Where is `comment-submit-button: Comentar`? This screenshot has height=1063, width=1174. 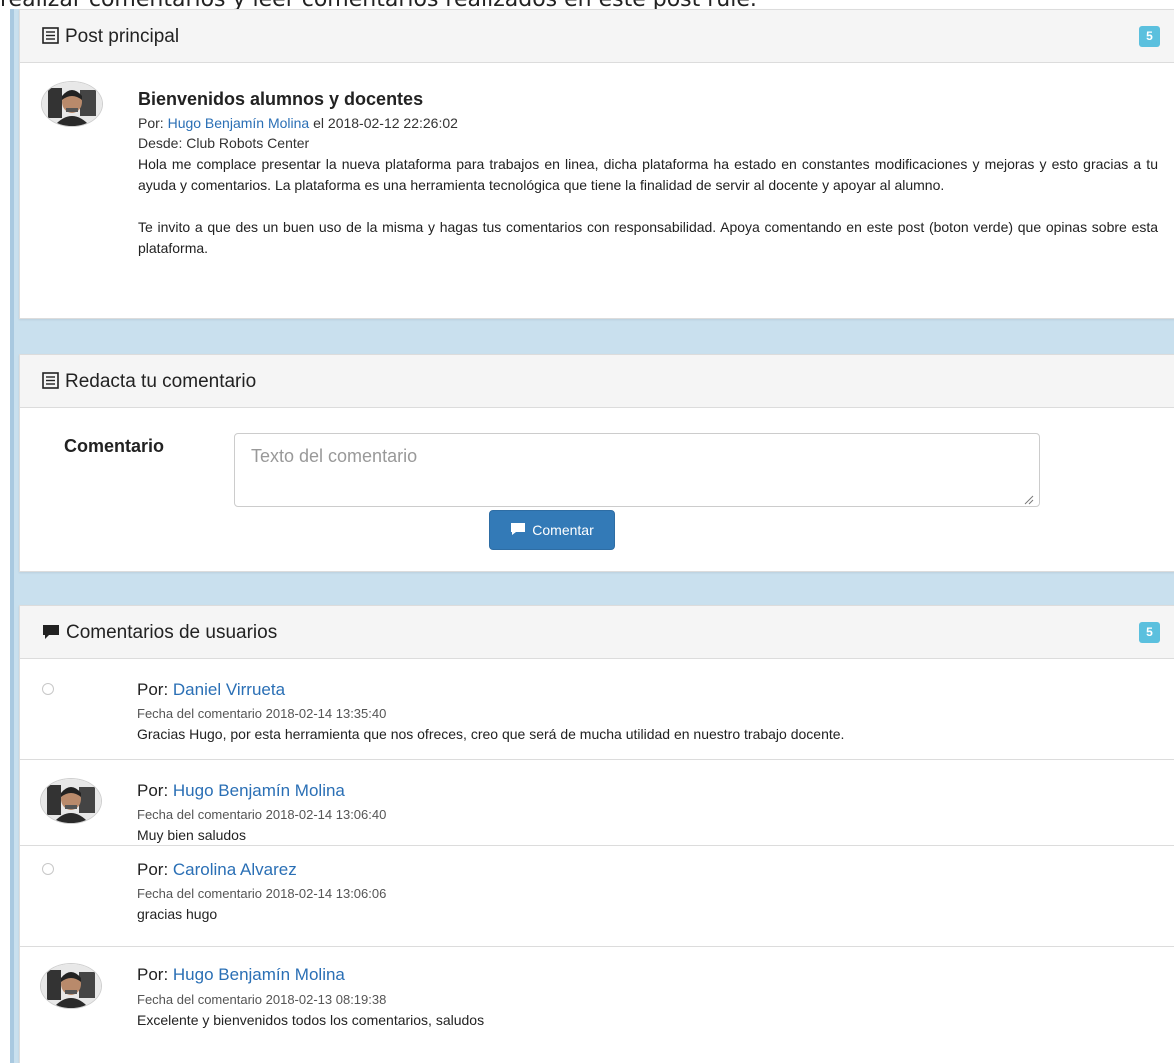
comment-submit-button: Comentar is located at coordinates (552, 530).